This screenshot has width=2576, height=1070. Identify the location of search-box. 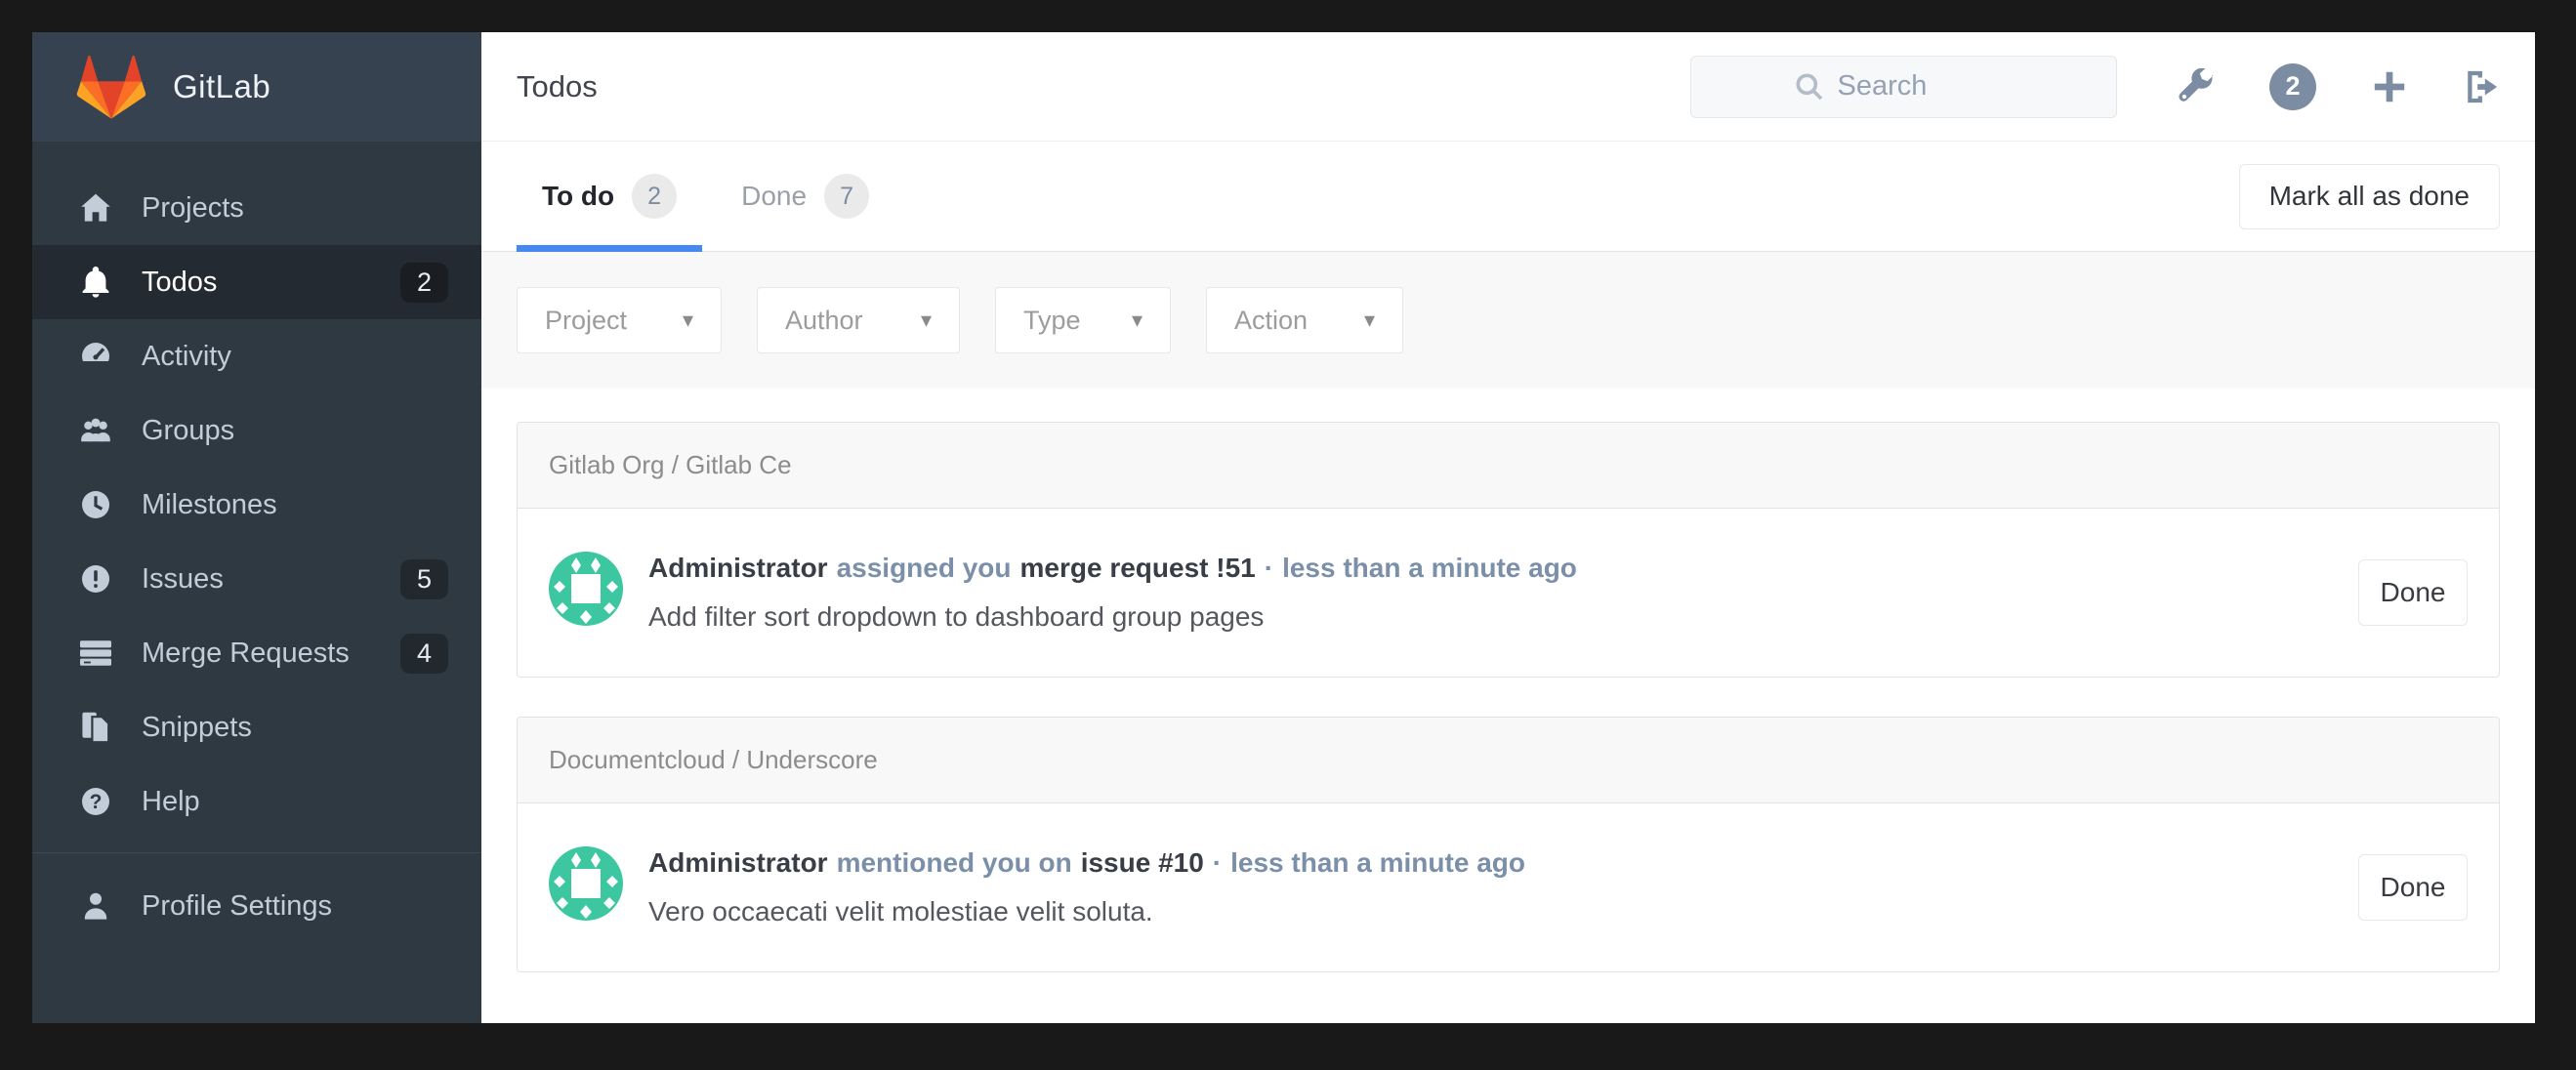
(1903, 86).